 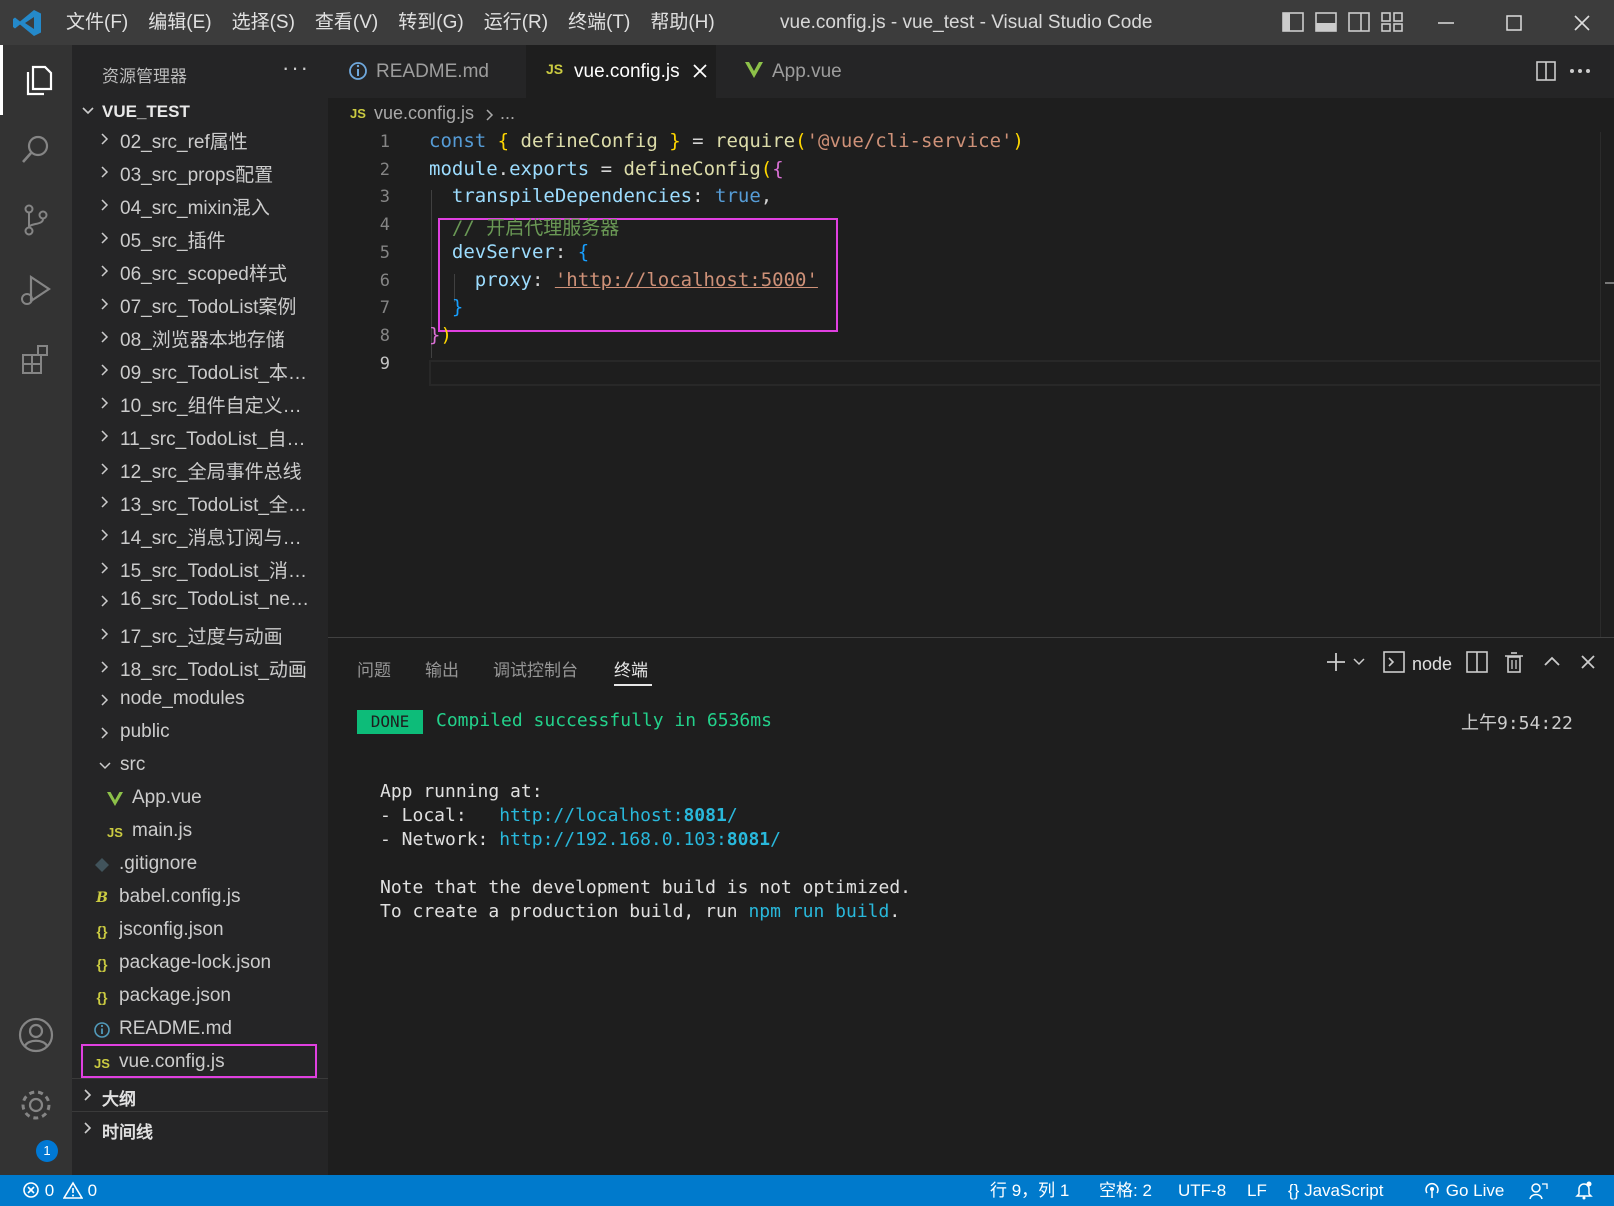 What do you see at coordinates (1538, 1191) in the screenshot?
I see `feedback-icon` at bounding box center [1538, 1191].